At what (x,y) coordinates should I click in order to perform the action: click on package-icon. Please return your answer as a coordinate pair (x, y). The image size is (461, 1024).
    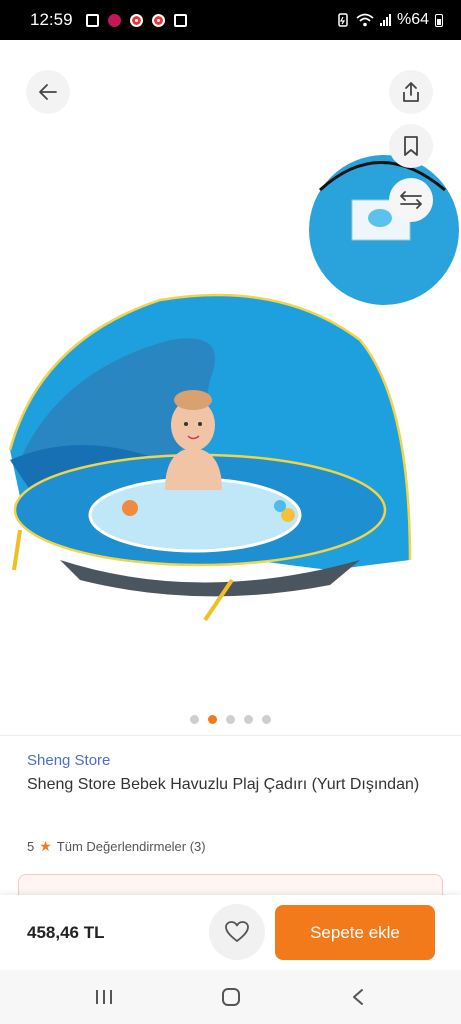
    Looking at the image, I should click on (92, 20).